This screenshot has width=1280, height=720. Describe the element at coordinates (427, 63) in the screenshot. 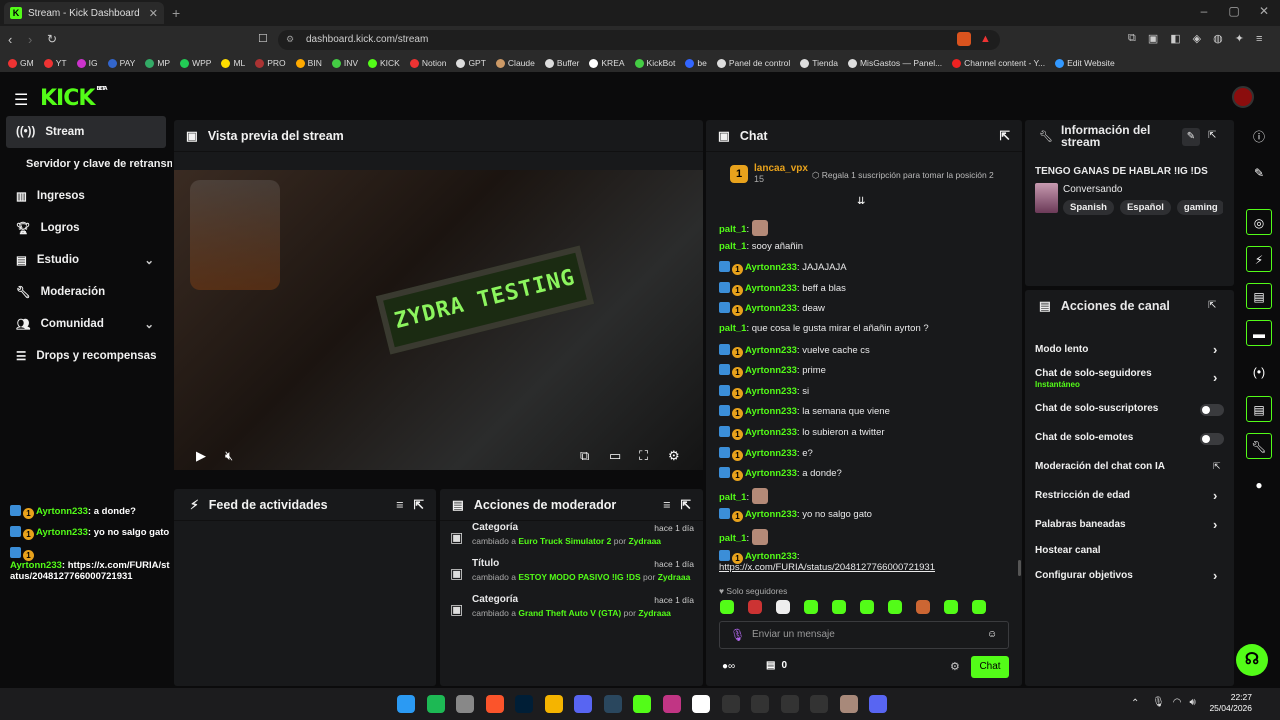

I see `bookmark-item: Notion` at that location.